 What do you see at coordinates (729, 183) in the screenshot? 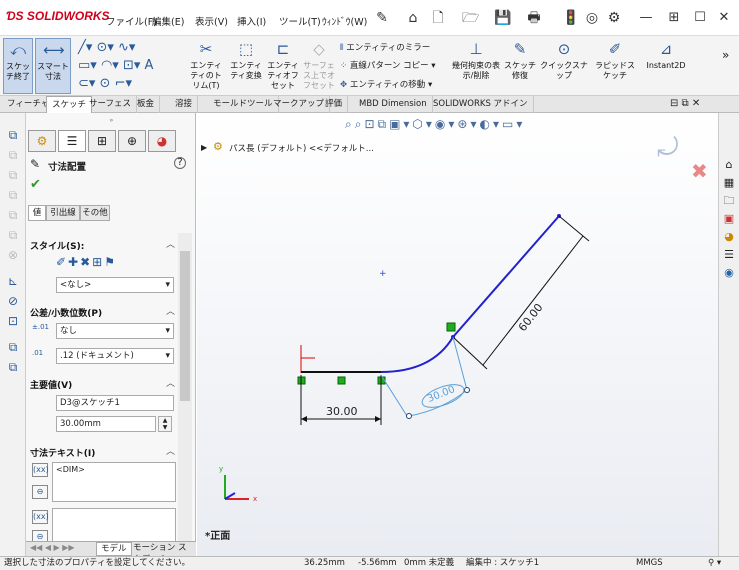
I see `design-library-icon: ▦` at bounding box center [729, 183].